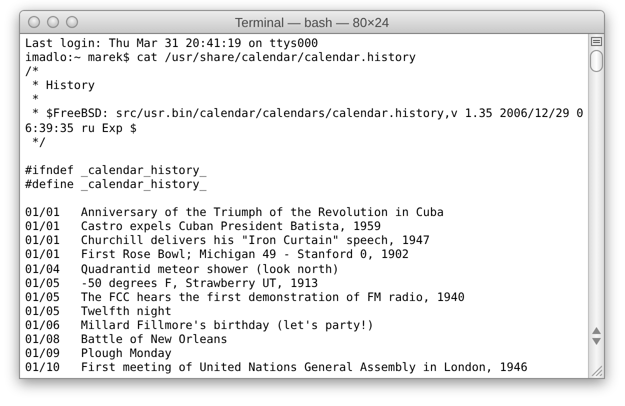 Image resolution: width=625 pixels, height=406 pixels. What do you see at coordinates (171, 43) in the screenshot?
I see `terminal-line: Last login: Thu Mar 31 20:41:19 on ttys000` at bounding box center [171, 43].